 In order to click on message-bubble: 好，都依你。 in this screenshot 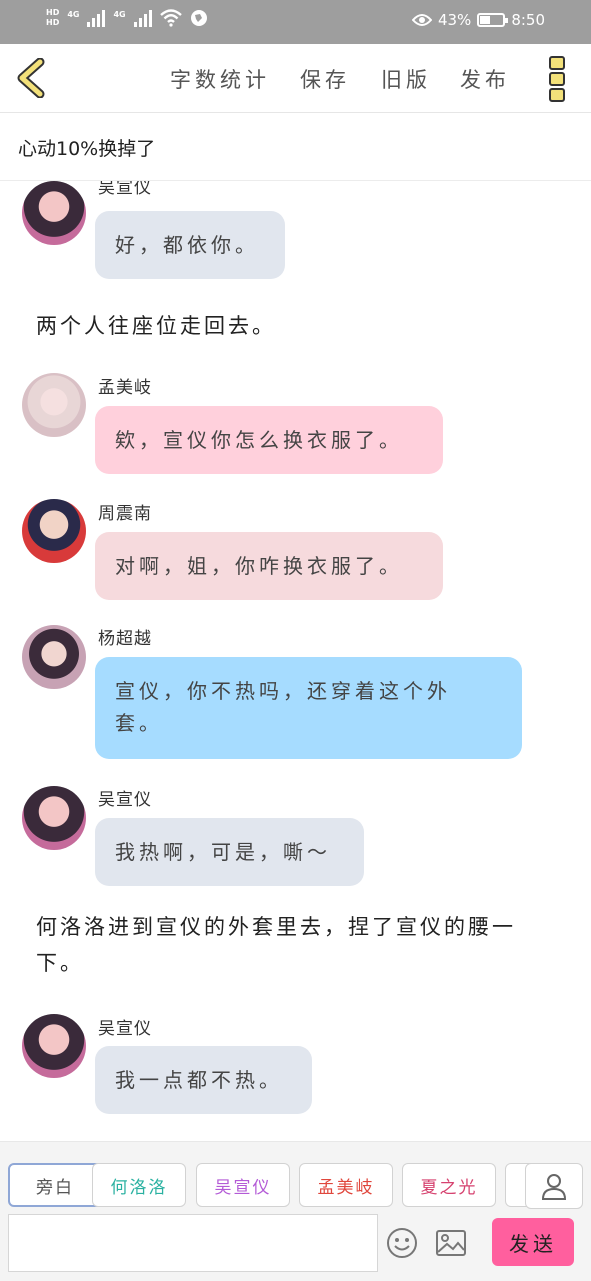, I will do `click(190, 245)`.